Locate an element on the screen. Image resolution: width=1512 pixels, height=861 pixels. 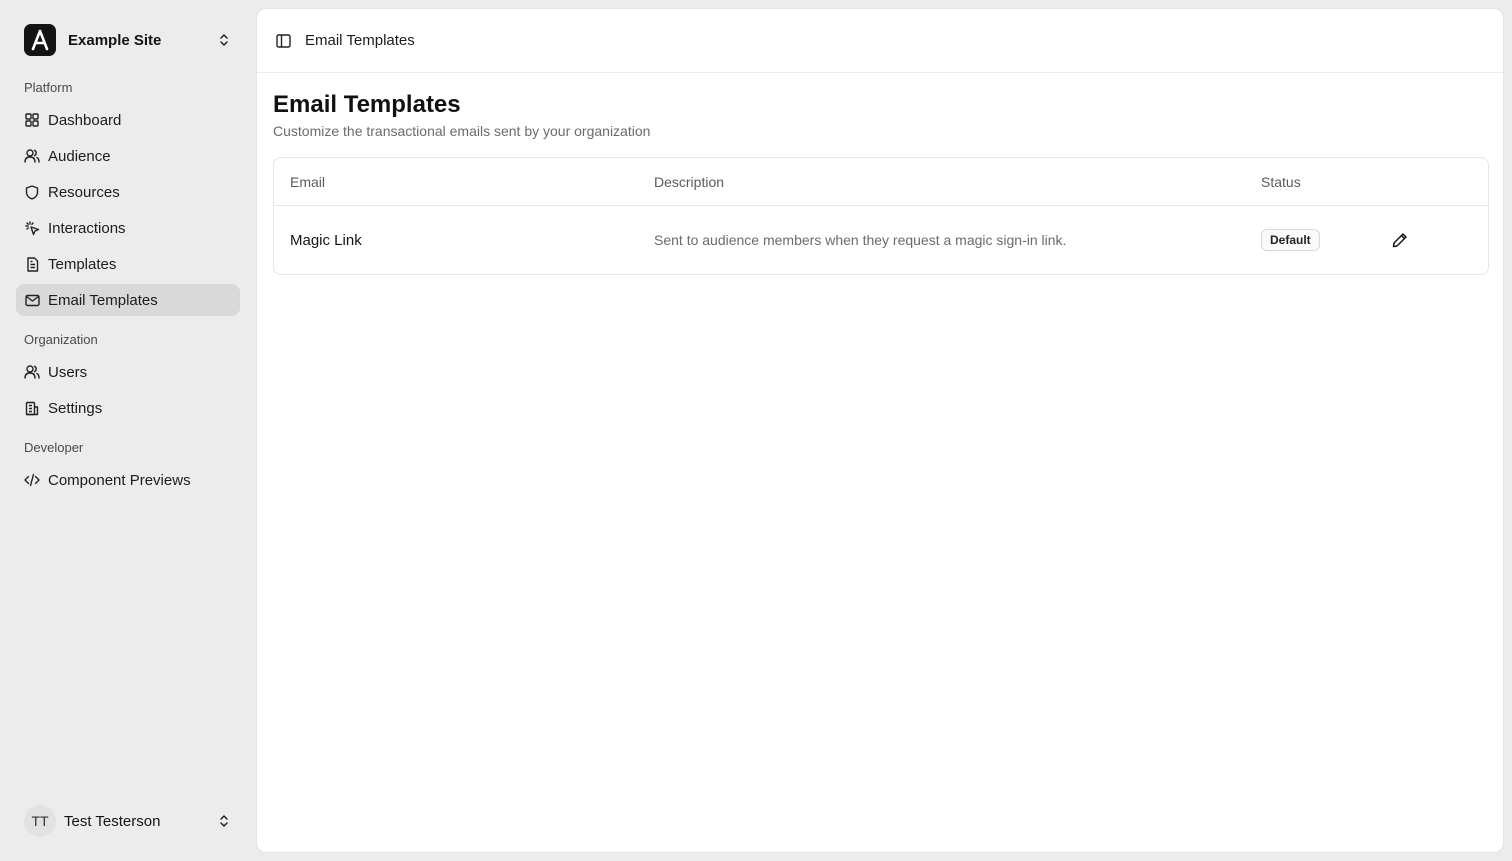
sidebar-item-resources: Resources is located at coordinates (128, 192).